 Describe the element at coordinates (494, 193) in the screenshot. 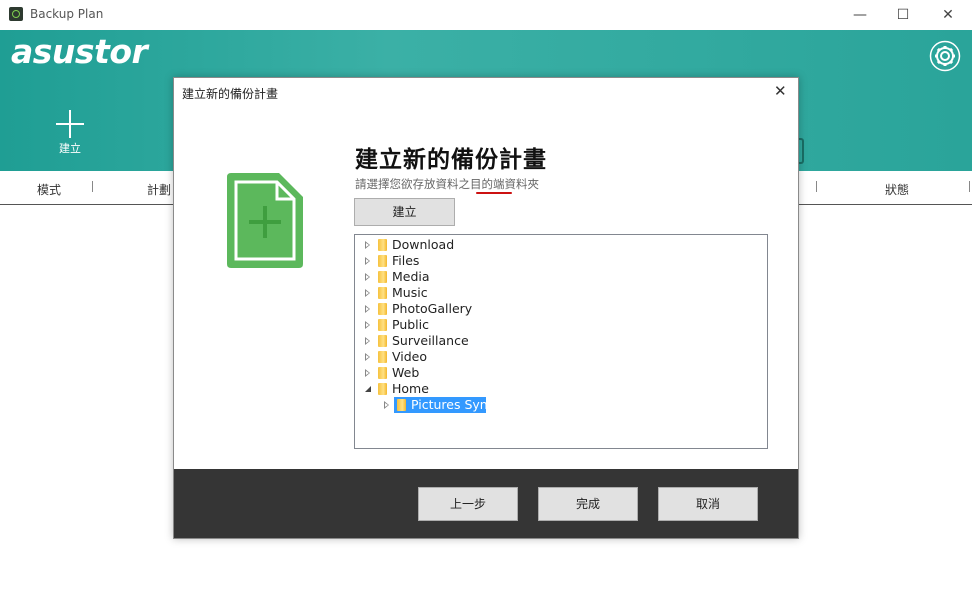

I see `spellcheck-underline` at that location.